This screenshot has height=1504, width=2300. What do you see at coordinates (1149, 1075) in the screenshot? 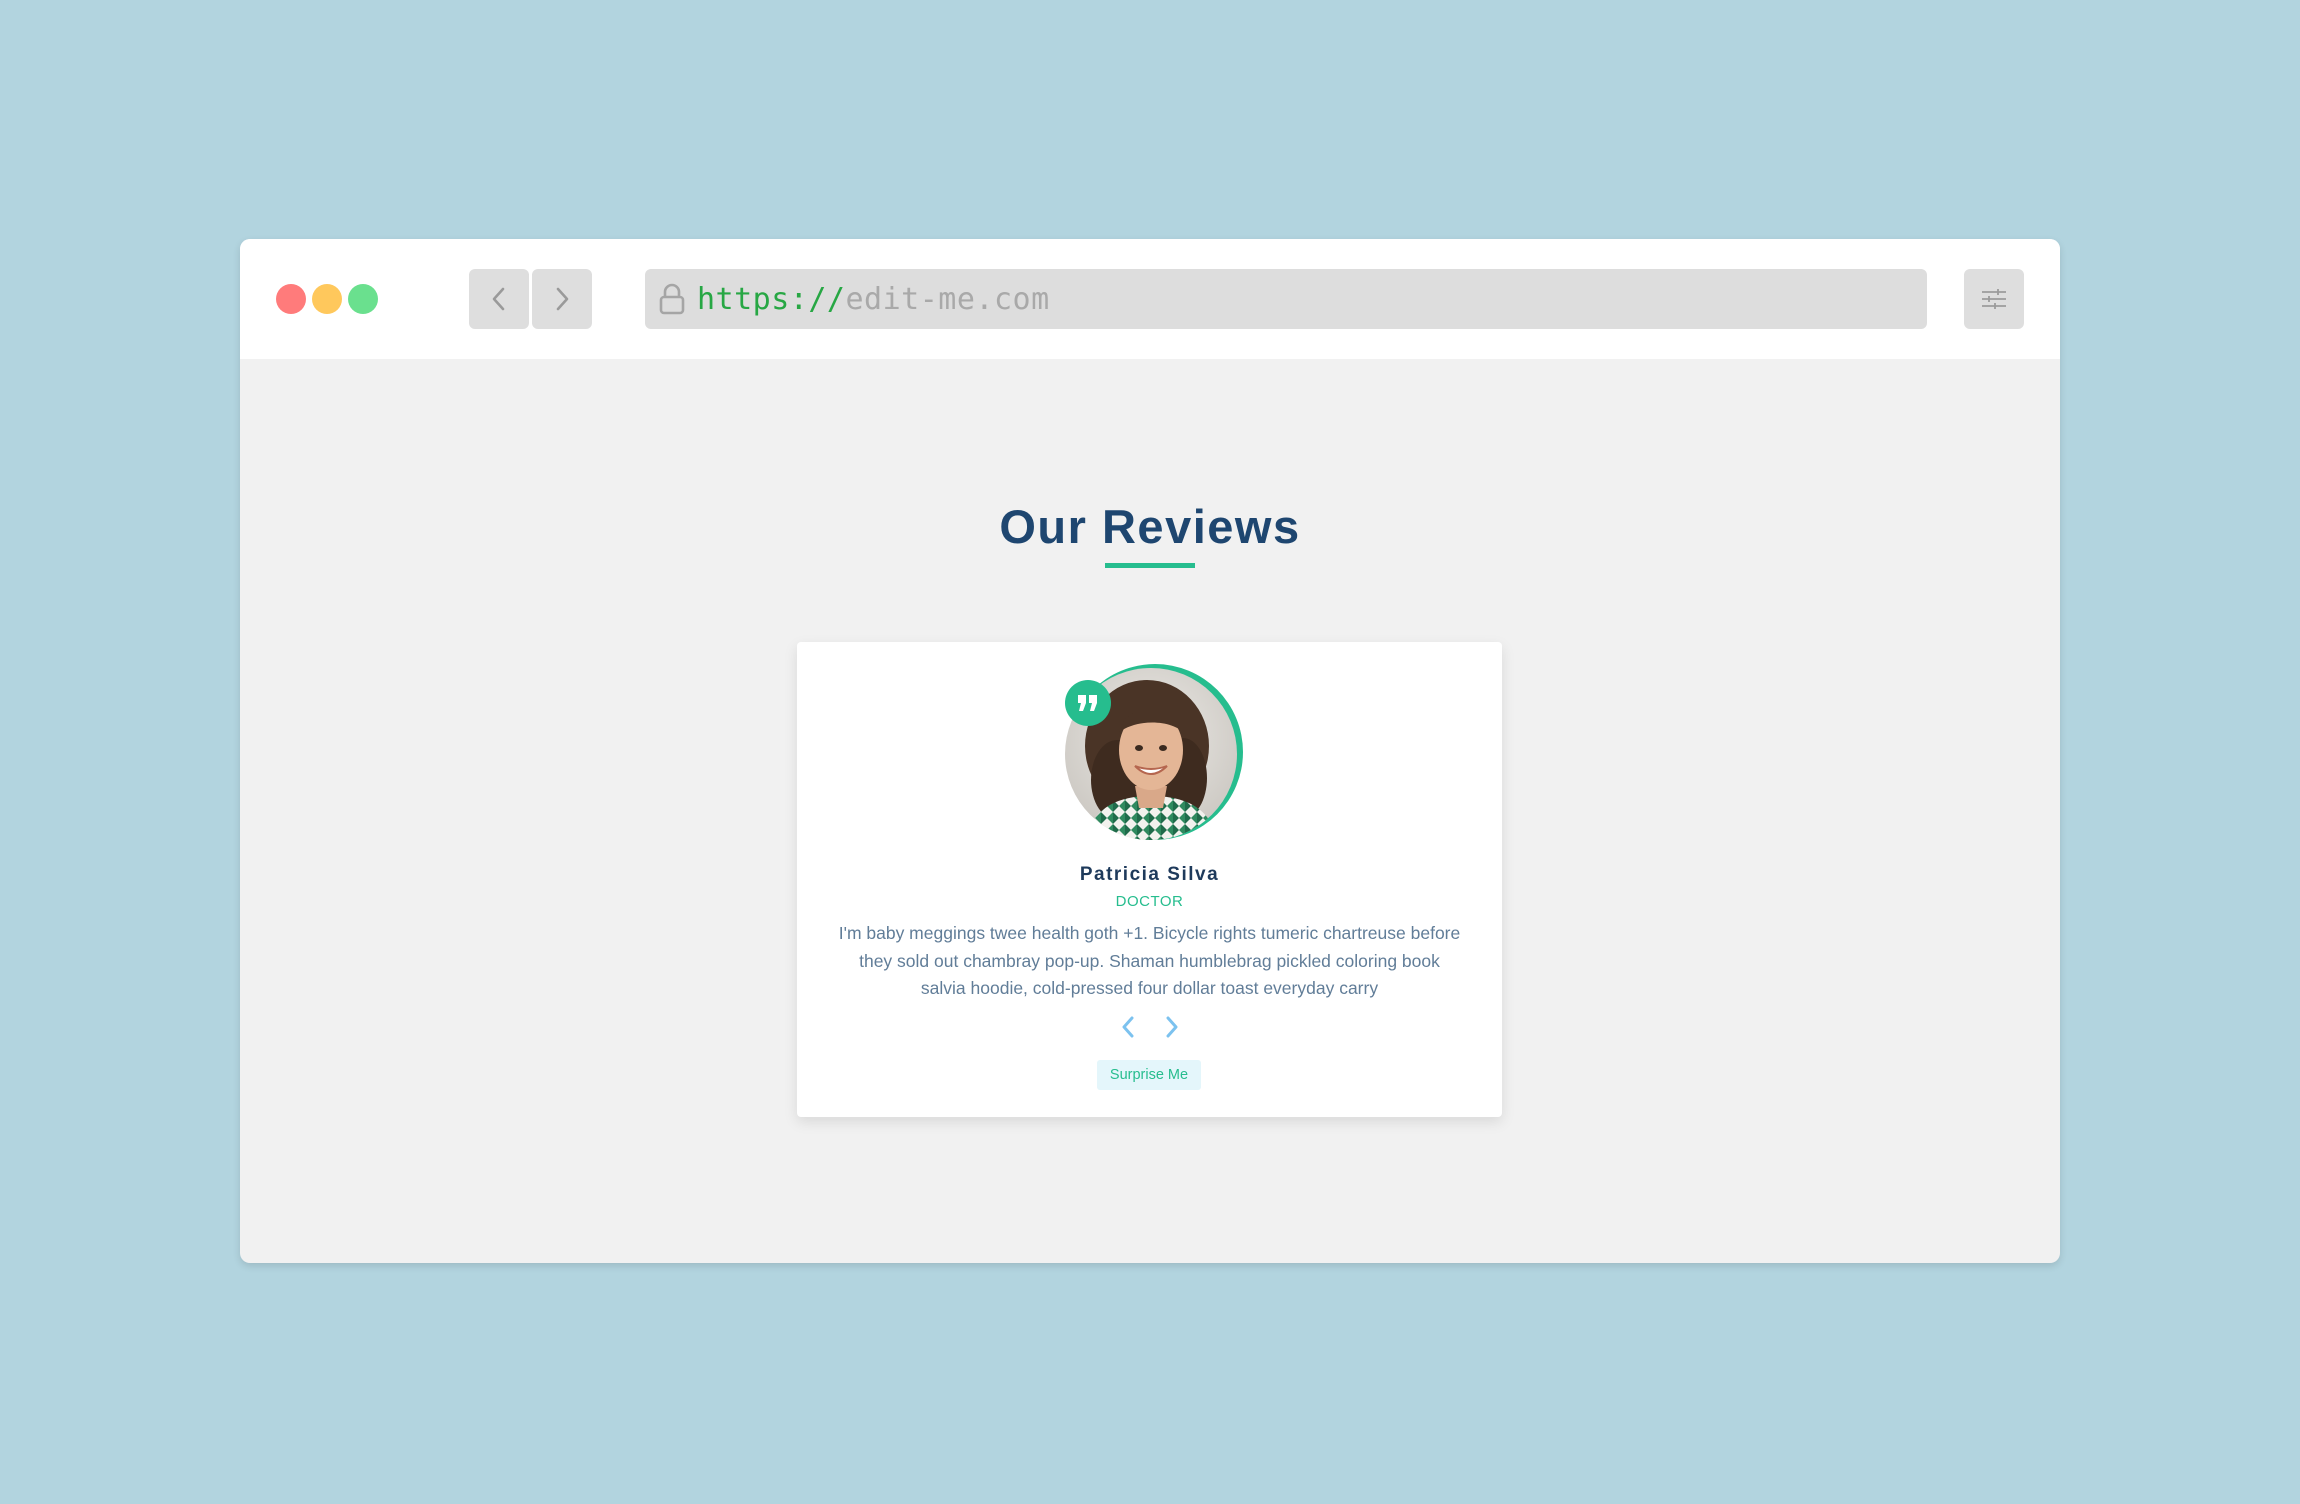
I see `surprise-me-button: Surprise Me` at bounding box center [1149, 1075].